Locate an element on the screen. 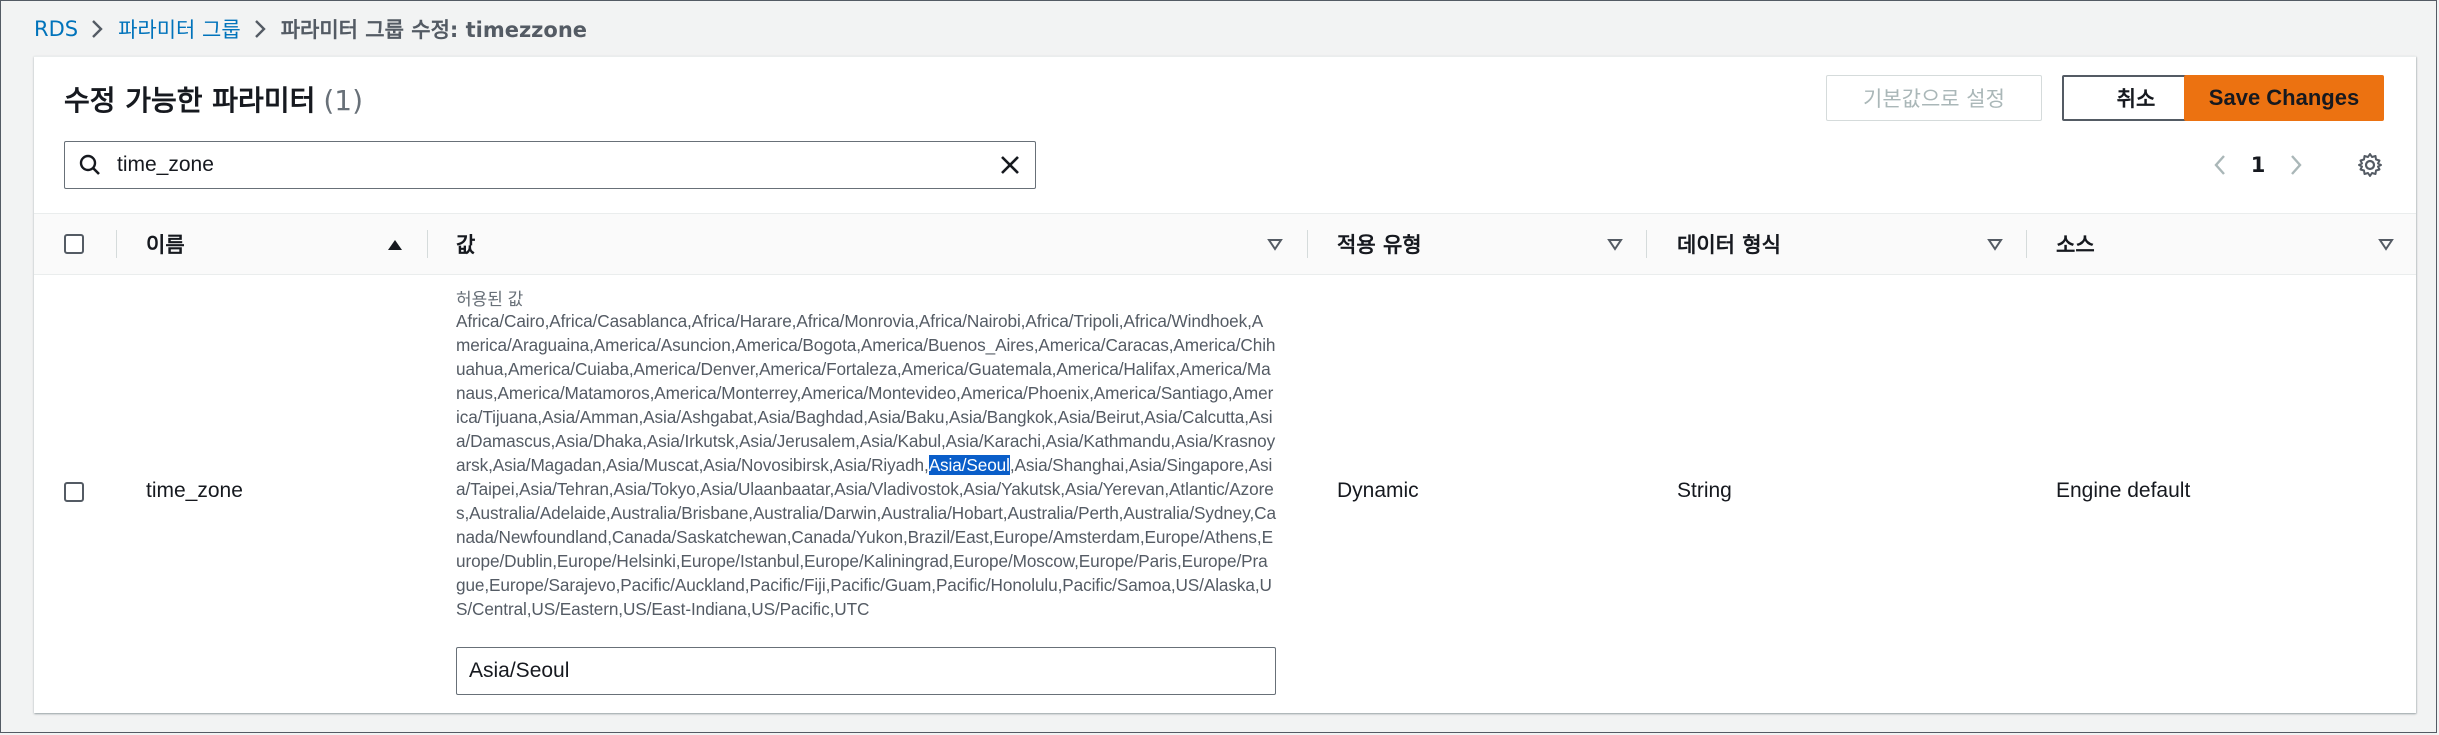  breadcrumb-link-parameter-groups: 파라미터 그룹 is located at coordinates (179, 29).